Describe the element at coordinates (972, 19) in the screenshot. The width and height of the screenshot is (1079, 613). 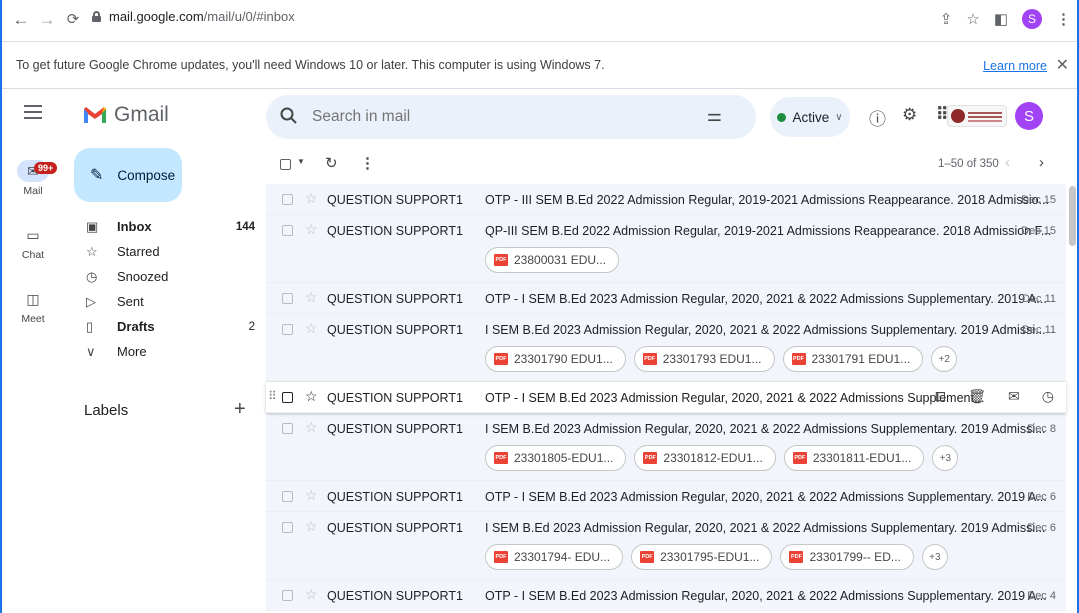
I see `bookmark-star-icon: ☆` at that location.